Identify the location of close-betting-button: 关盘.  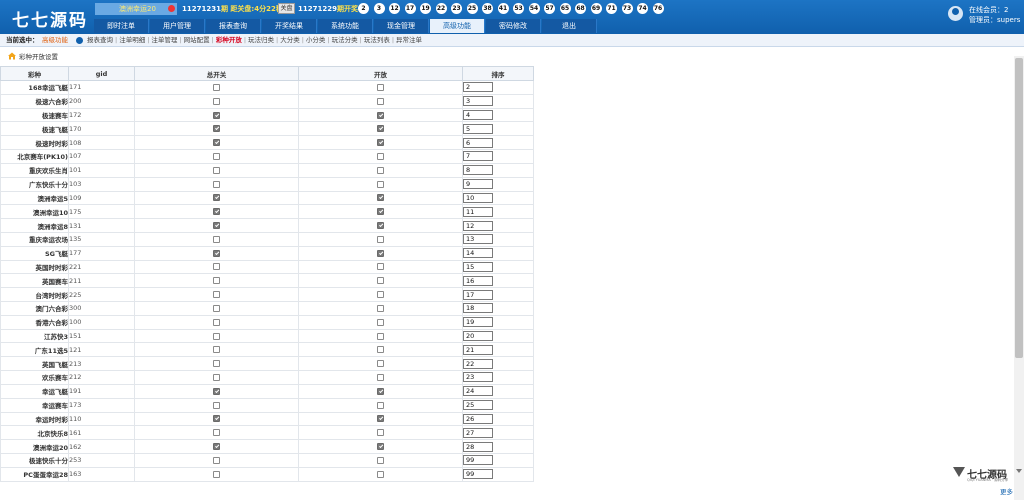
(286, 8).